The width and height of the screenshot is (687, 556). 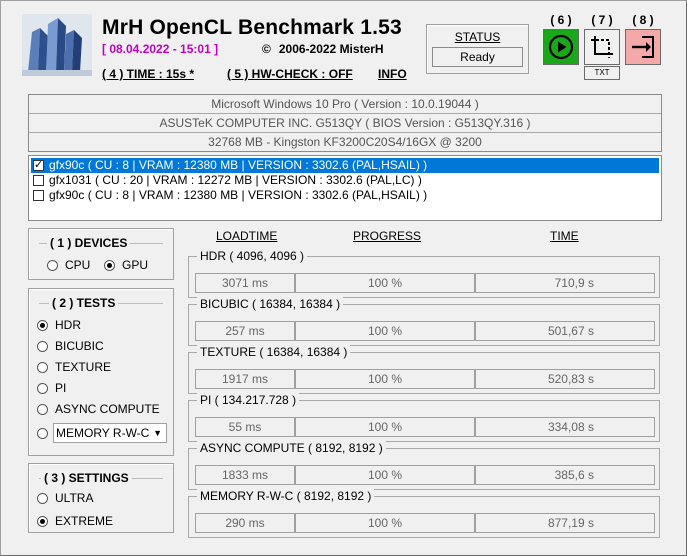 I want to click on radio-label: EXTREME, so click(x=84, y=521).